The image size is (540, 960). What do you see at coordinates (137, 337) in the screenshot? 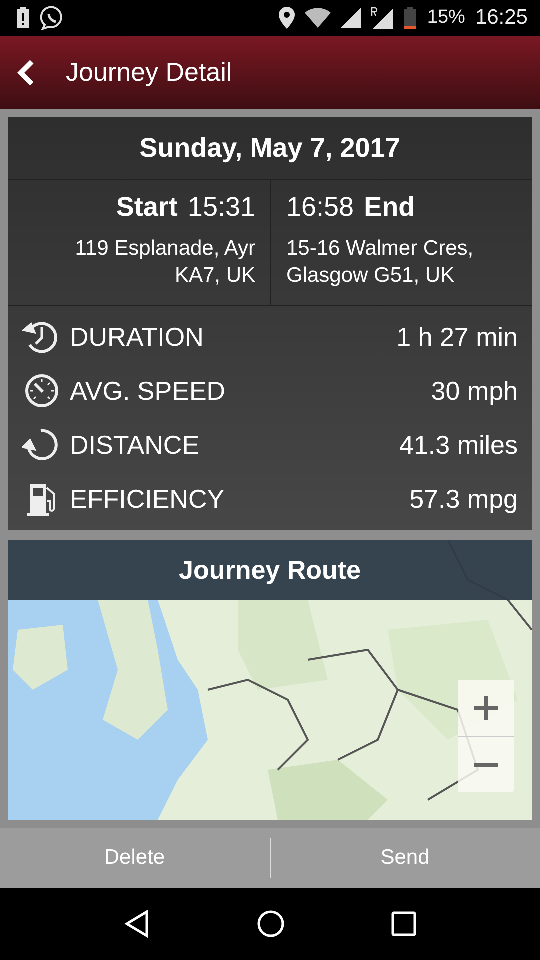
I see `stat-label: DURATION` at bounding box center [137, 337].